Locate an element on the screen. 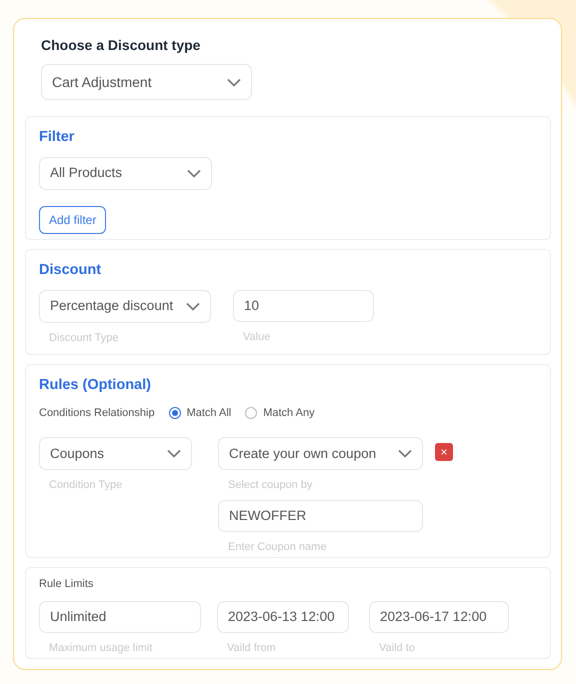 This screenshot has height=684, width=576. helper-text: Condition Type is located at coordinates (86, 486).